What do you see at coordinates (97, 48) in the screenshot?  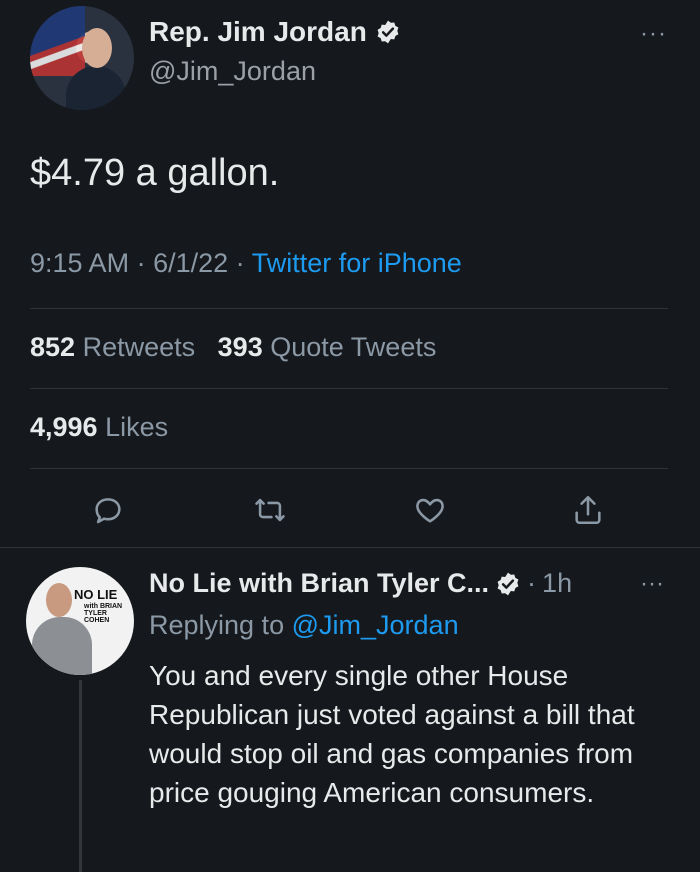 I see `face-shape` at bounding box center [97, 48].